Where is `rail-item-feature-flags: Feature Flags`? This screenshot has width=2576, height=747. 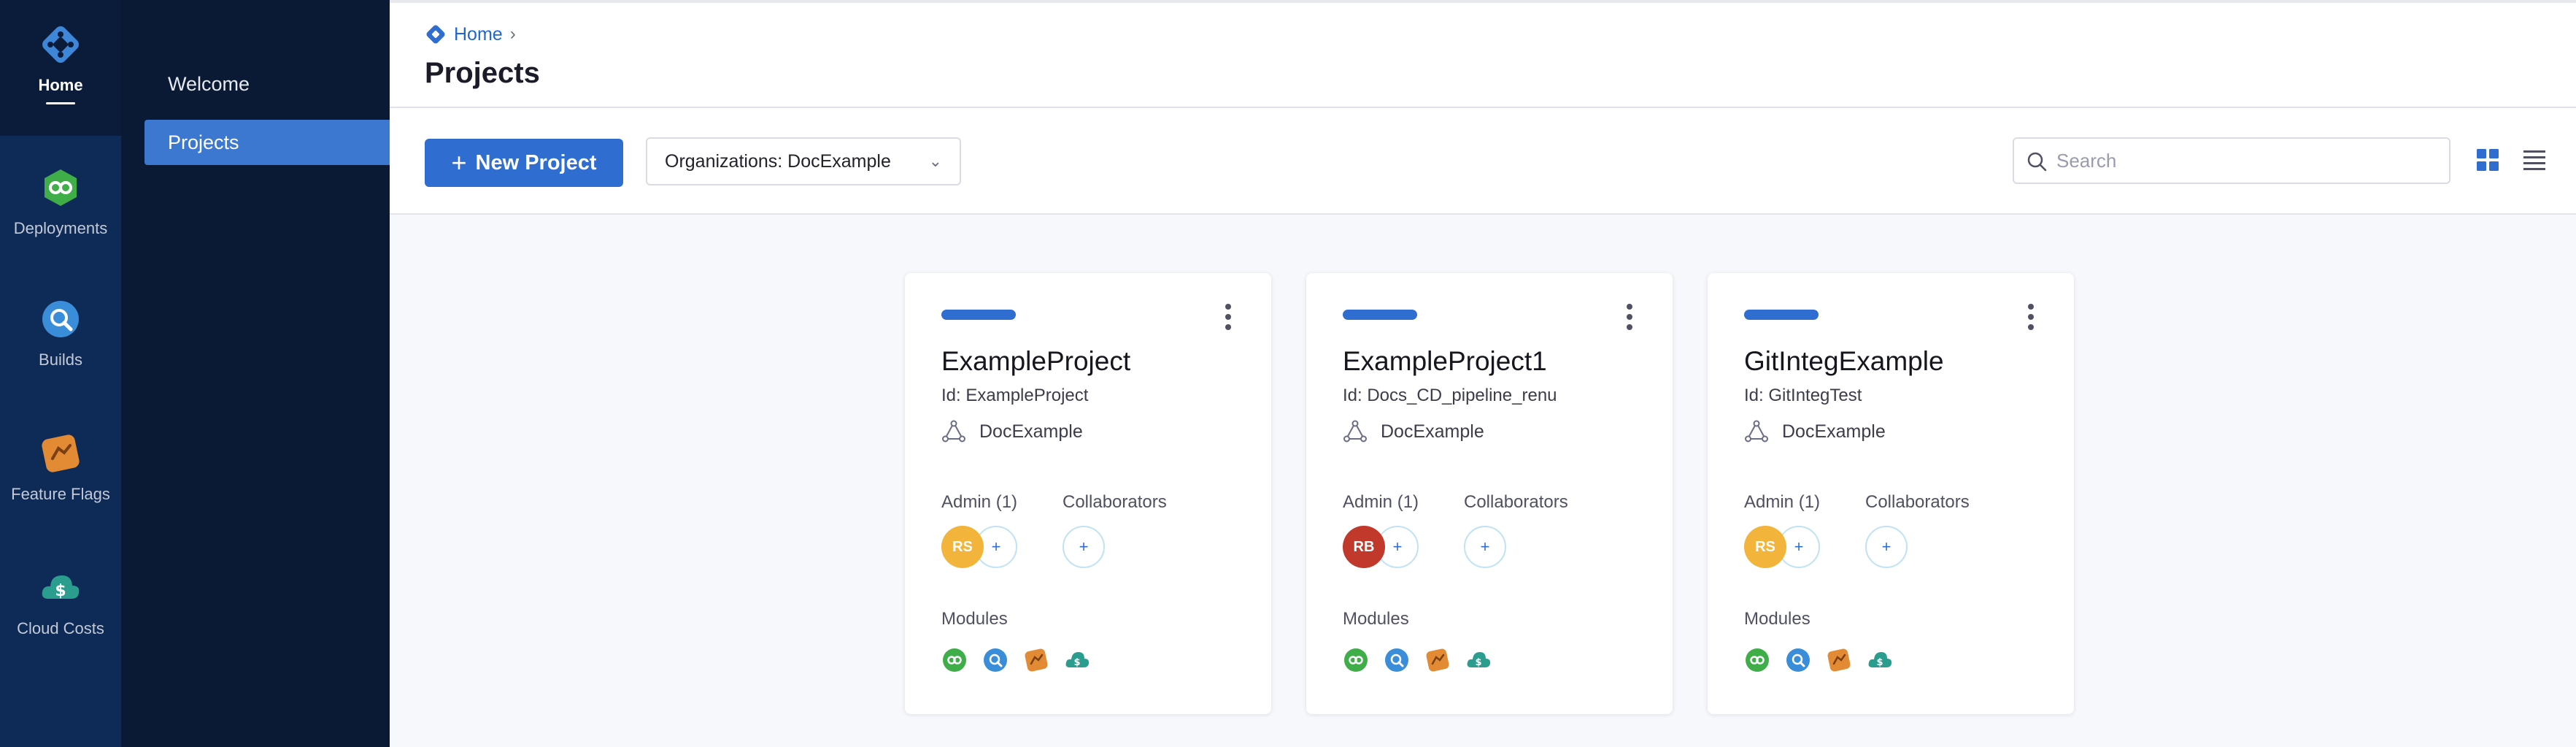 rail-item-feature-flags: Feature Flags is located at coordinates (61, 472).